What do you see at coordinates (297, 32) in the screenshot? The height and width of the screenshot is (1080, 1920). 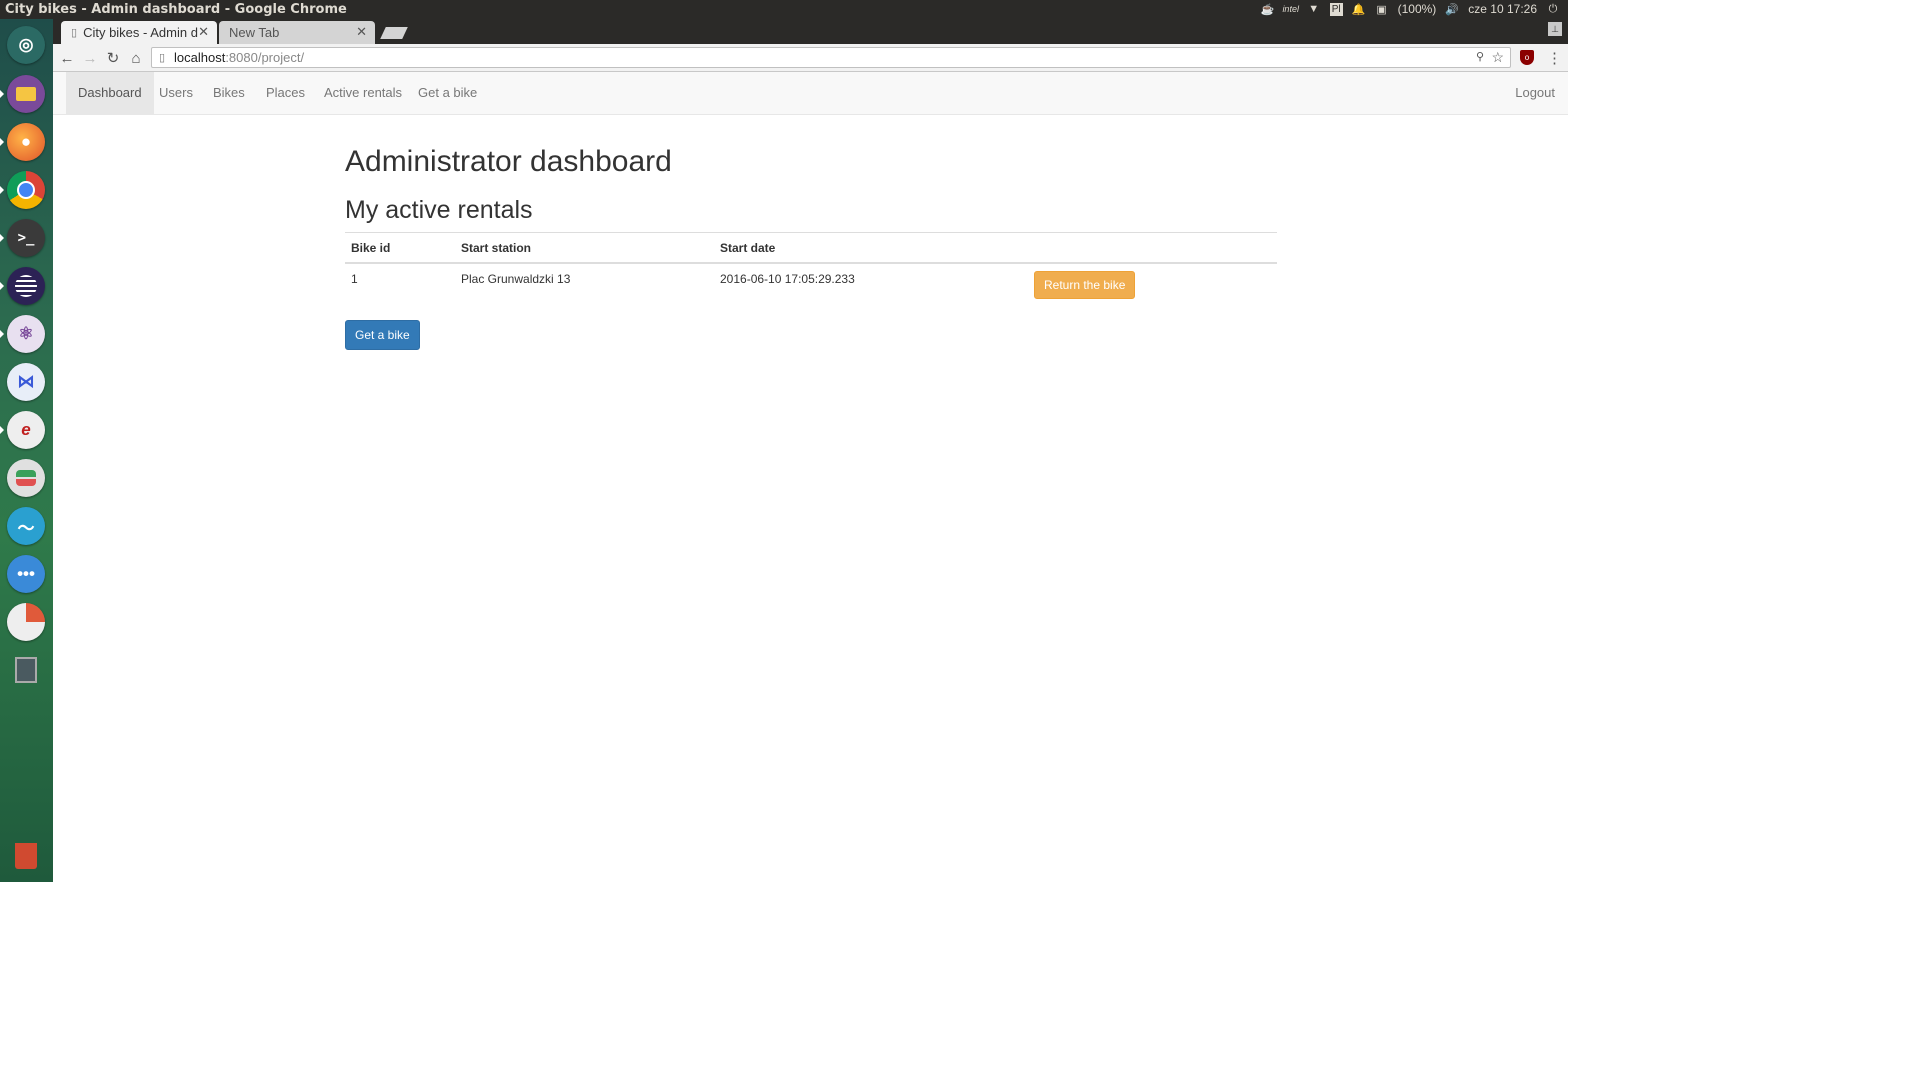 I see `tab-new-tab: New Tab ✕` at bounding box center [297, 32].